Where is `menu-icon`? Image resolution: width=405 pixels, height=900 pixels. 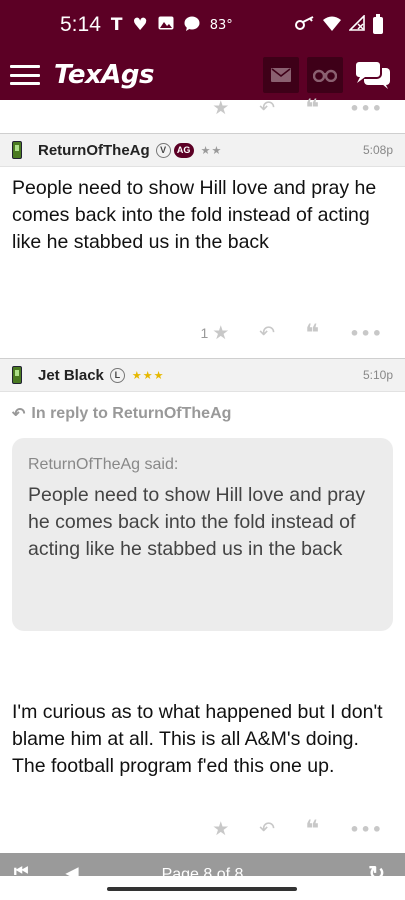 menu-icon is located at coordinates (25, 75).